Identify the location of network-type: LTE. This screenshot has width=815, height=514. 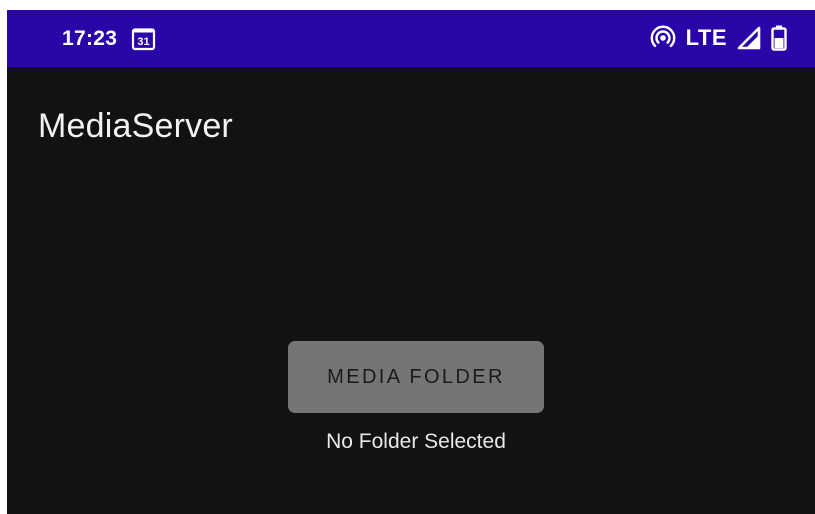
(706, 37).